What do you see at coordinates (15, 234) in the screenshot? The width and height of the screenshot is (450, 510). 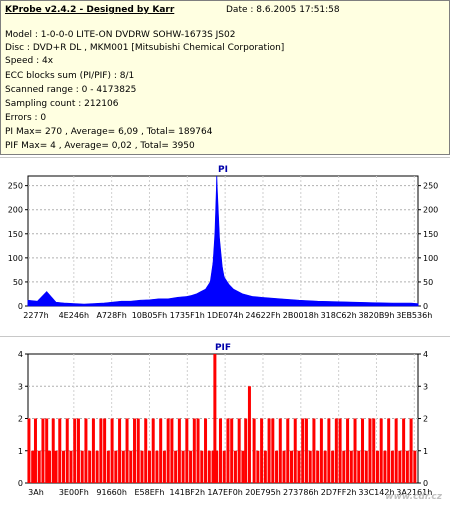 I see `pi-ytick-label-left: 150` at bounding box center [15, 234].